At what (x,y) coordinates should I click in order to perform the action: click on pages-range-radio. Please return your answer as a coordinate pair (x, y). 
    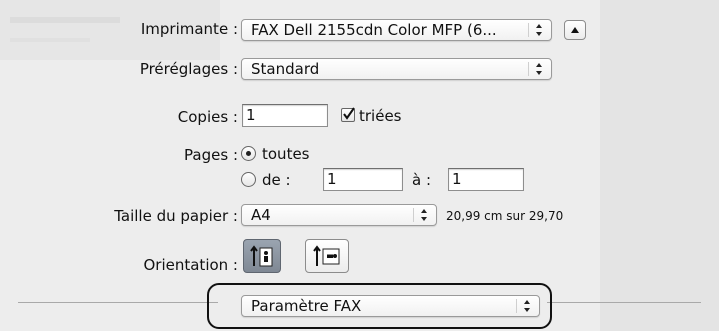
    Looking at the image, I should click on (248, 179).